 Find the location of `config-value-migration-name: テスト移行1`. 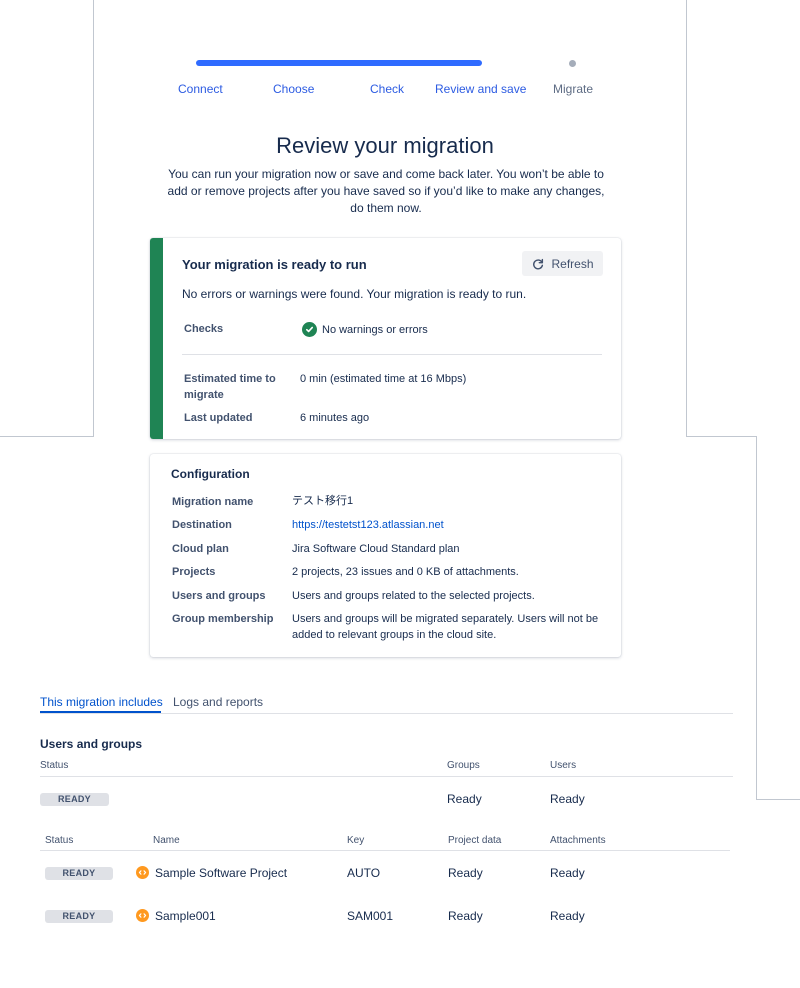

config-value-migration-name: テスト移行1 is located at coordinates (323, 501).